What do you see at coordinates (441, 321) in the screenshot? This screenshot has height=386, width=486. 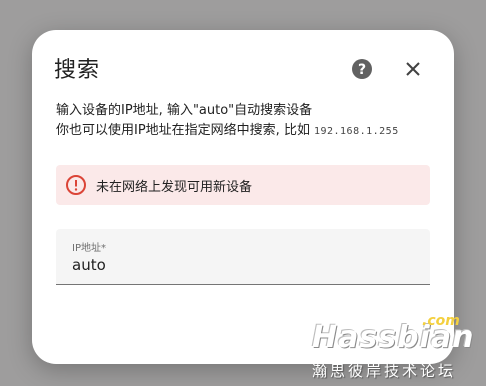 I see `watermark-domain: .com` at bounding box center [441, 321].